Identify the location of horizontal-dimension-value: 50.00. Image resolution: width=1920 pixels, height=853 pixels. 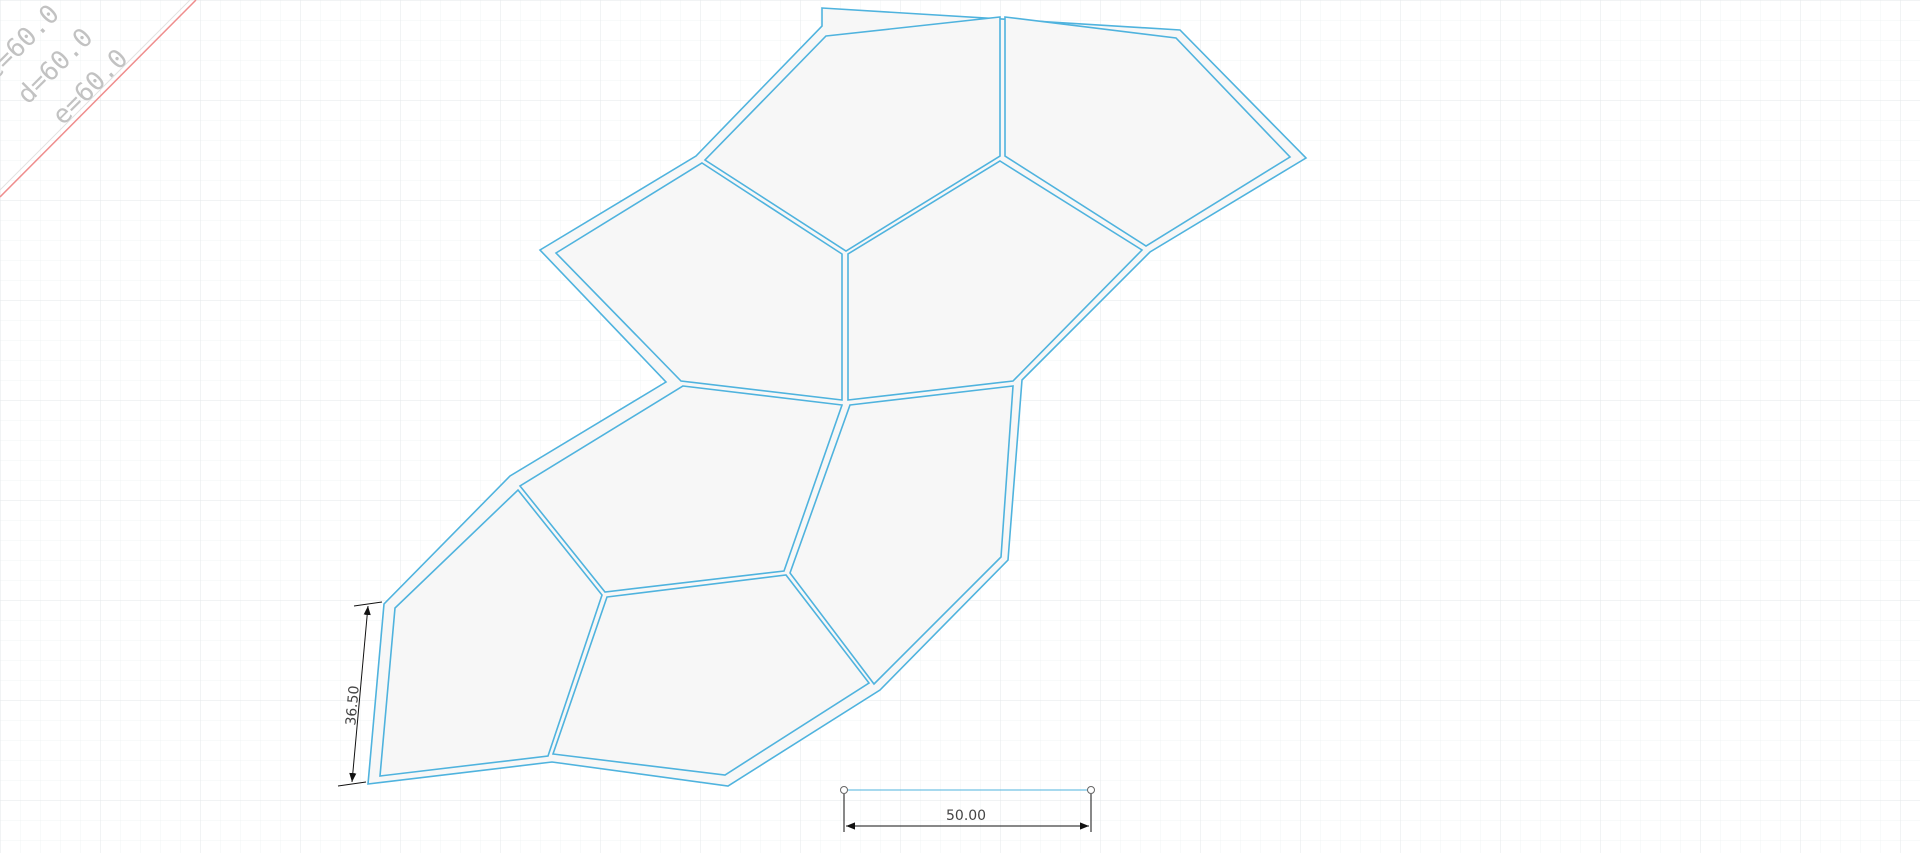
(966, 816).